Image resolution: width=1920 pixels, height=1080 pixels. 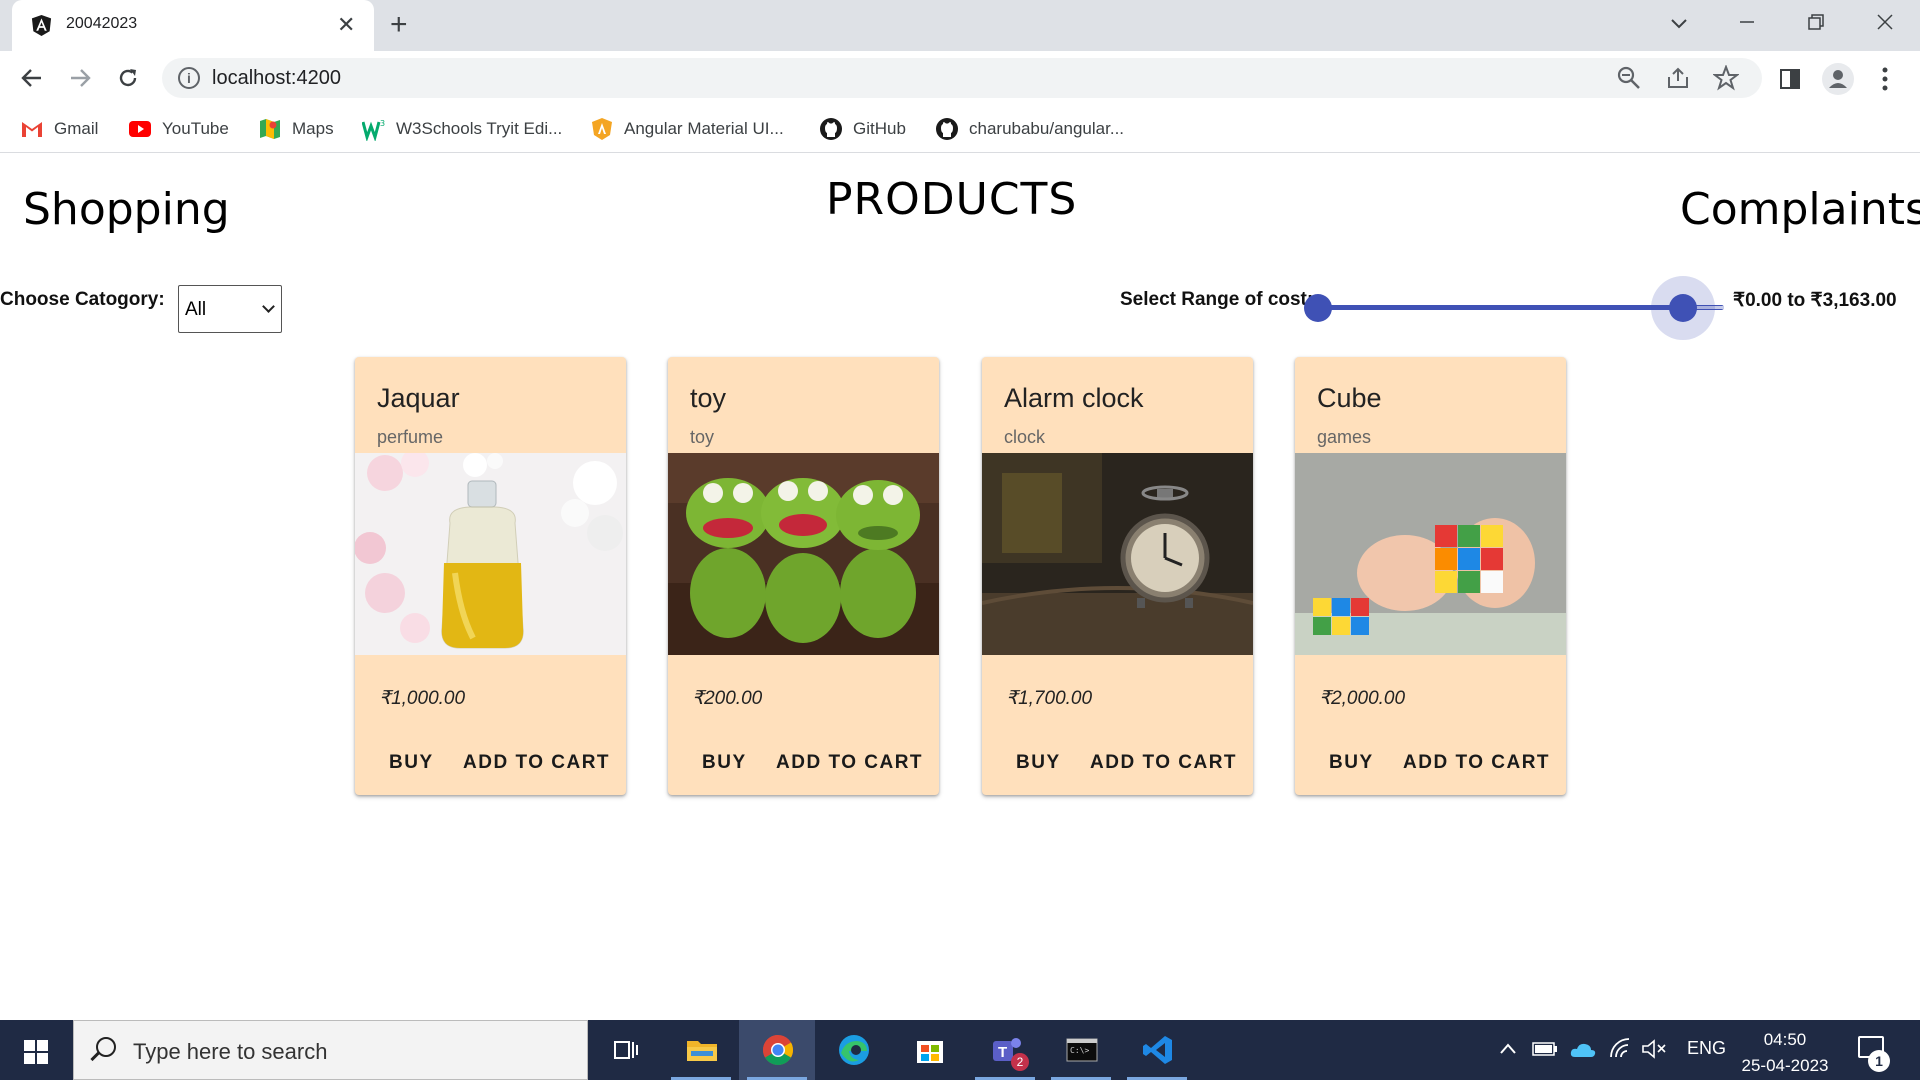 I want to click on edge-icon, so click(x=854, y=1050).